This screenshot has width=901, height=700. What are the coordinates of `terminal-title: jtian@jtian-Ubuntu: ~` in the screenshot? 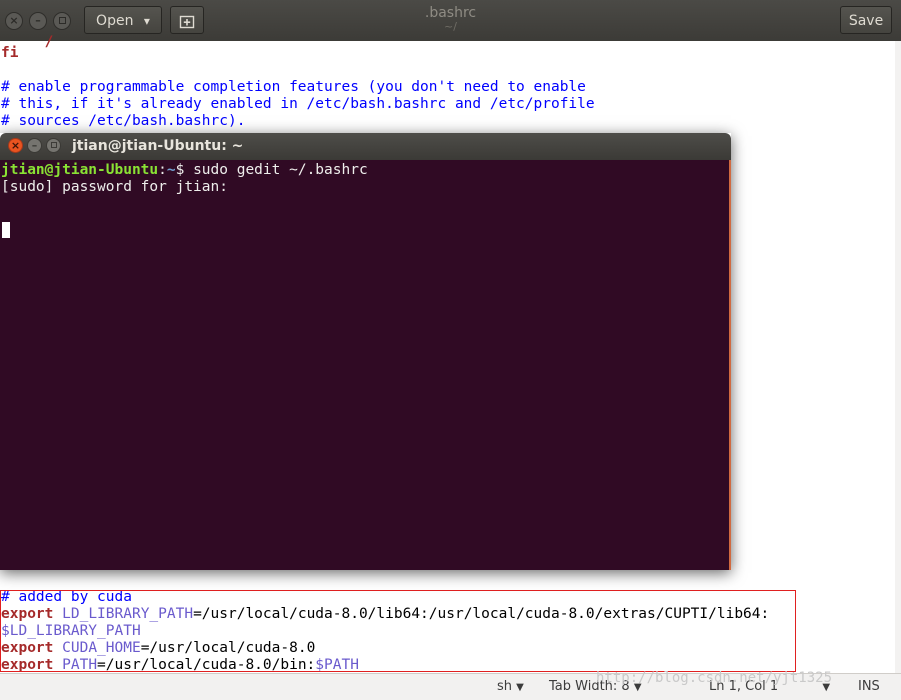 It's located at (158, 146).